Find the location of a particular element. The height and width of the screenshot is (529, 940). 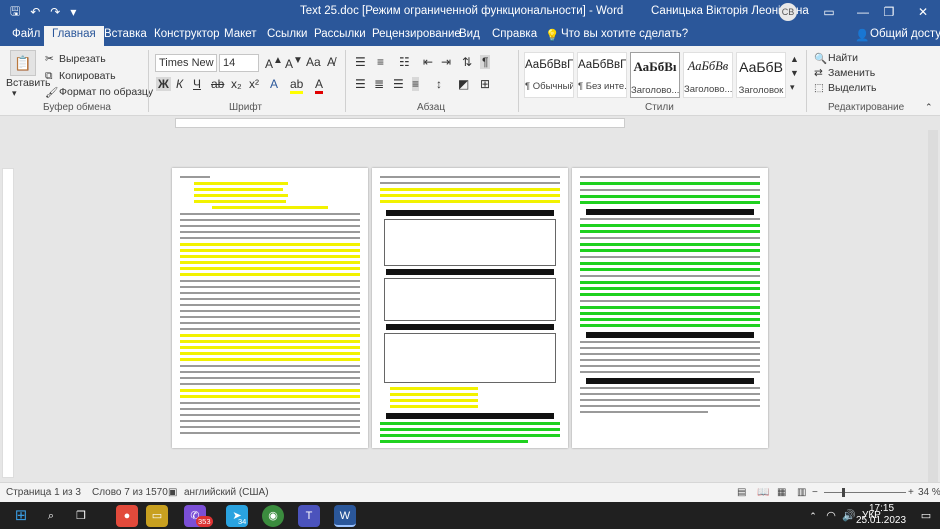

notifications-icon: ▭ is located at coordinates (926, 516).